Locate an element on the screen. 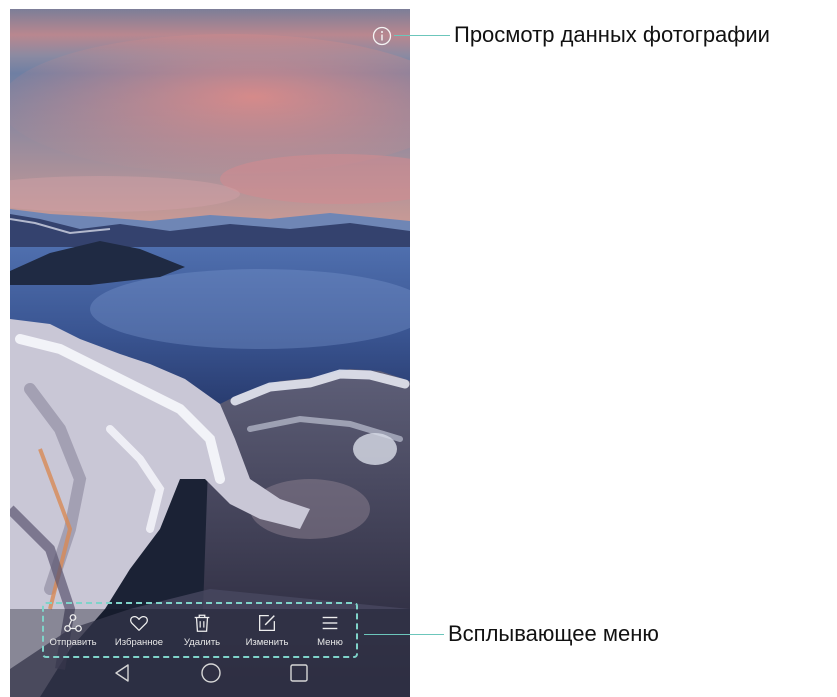 The width and height of the screenshot is (837, 697). home-icon is located at coordinates (211, 673).